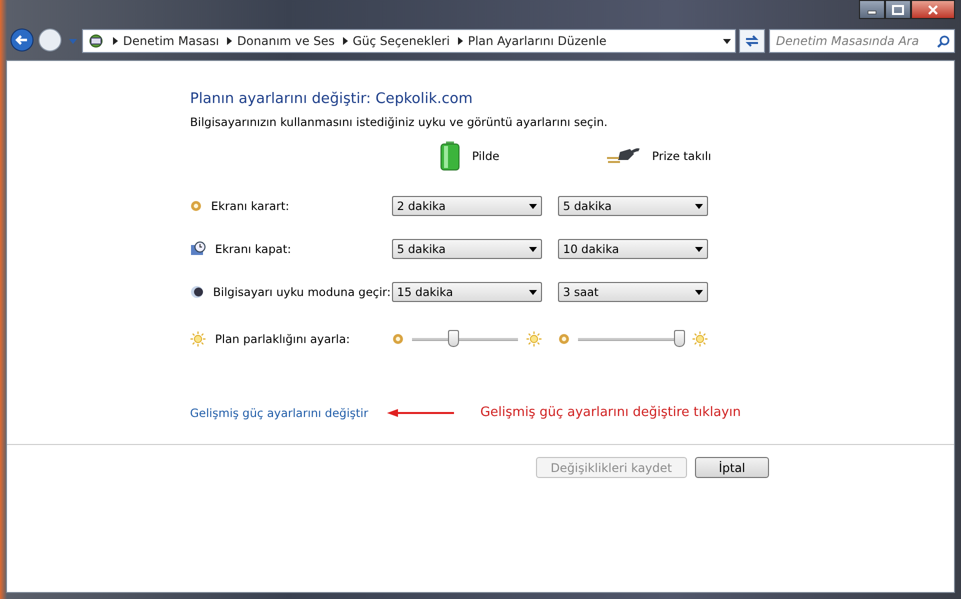 This screenshot has width=961, height=599. Describe the element at coordinates (682, 156) in the screenshot. I see `column-label: Prize takılı` at that location.